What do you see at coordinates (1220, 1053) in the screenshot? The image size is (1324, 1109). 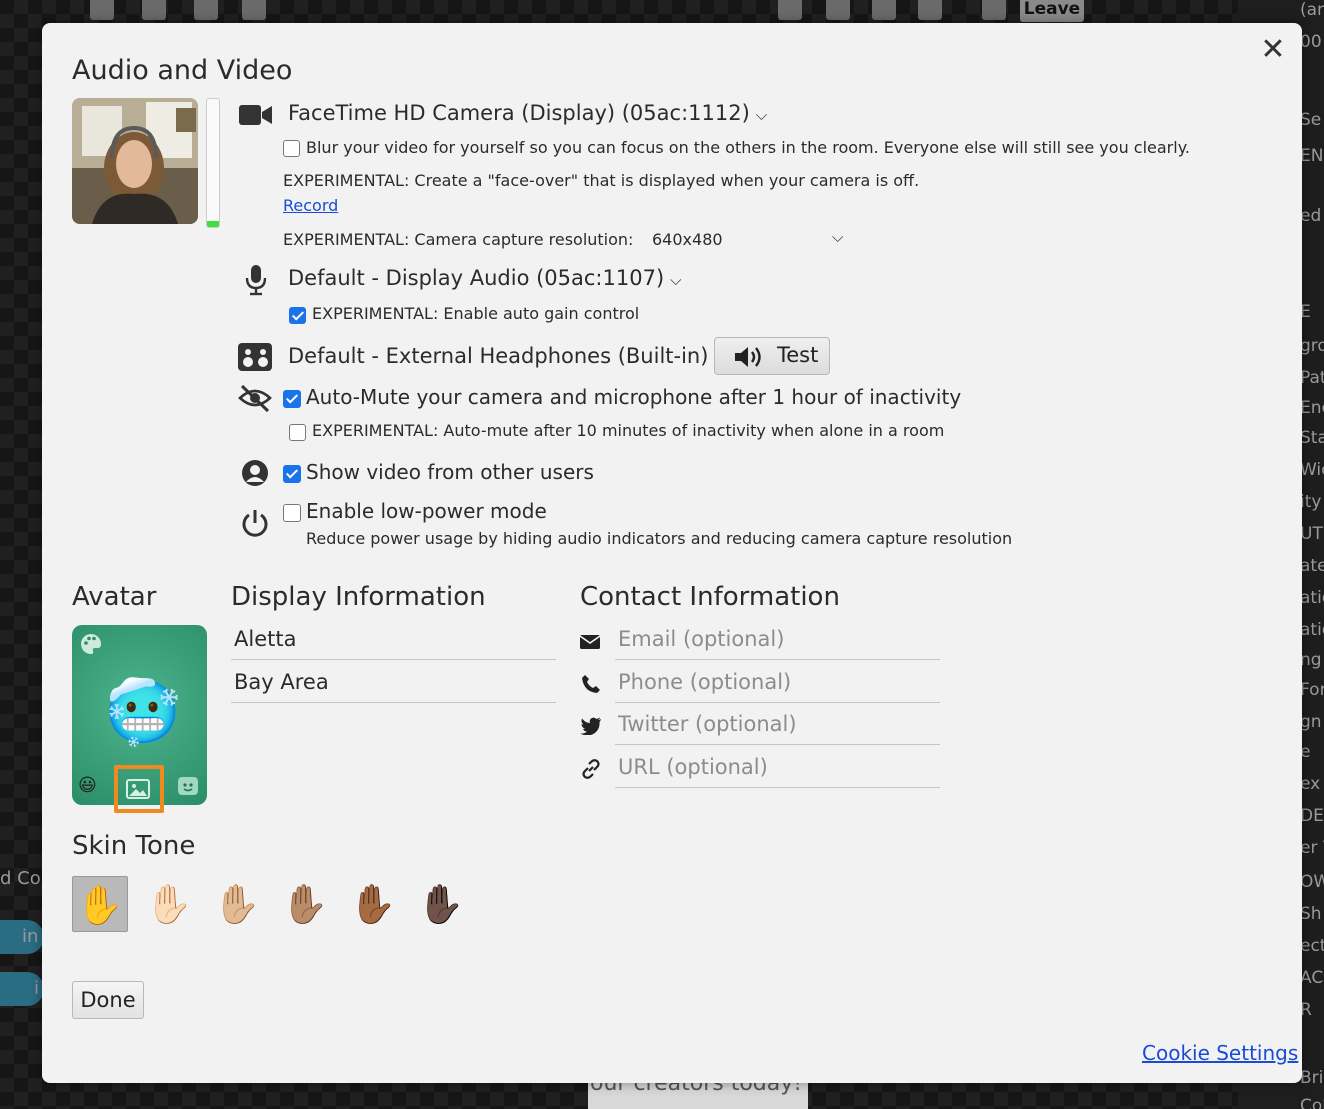 I see `cookie-settings-link: Cookie Settings` at bounding box center [1220, 1053].